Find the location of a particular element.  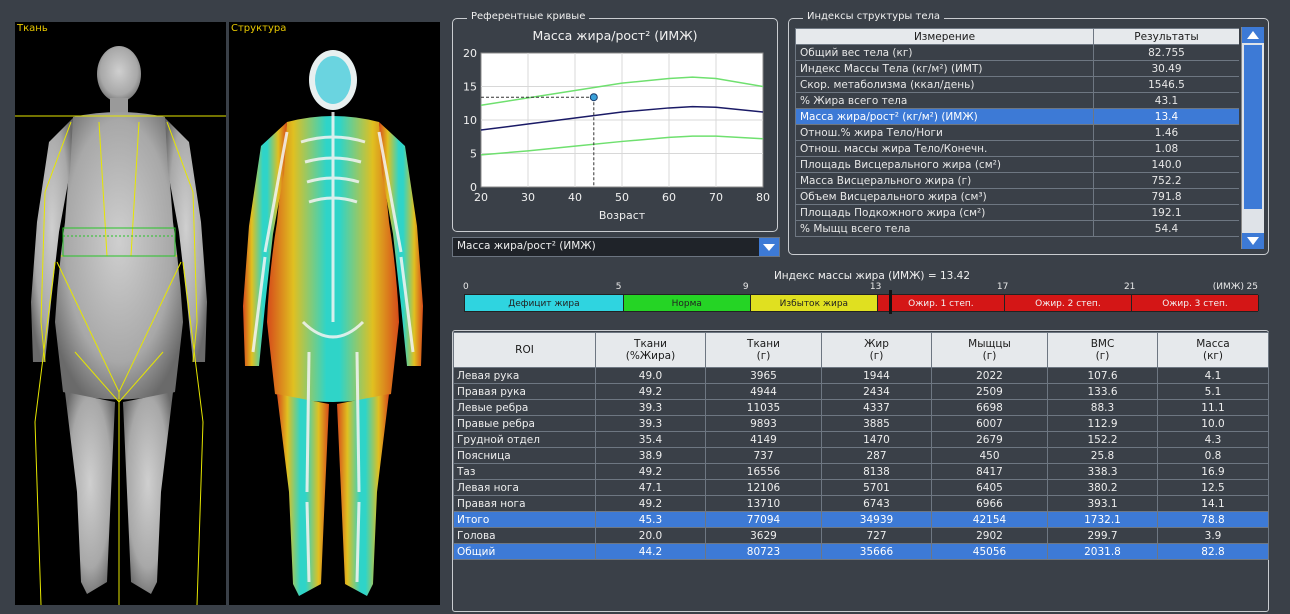

structure-color-image is located at coordinates (333, 323).